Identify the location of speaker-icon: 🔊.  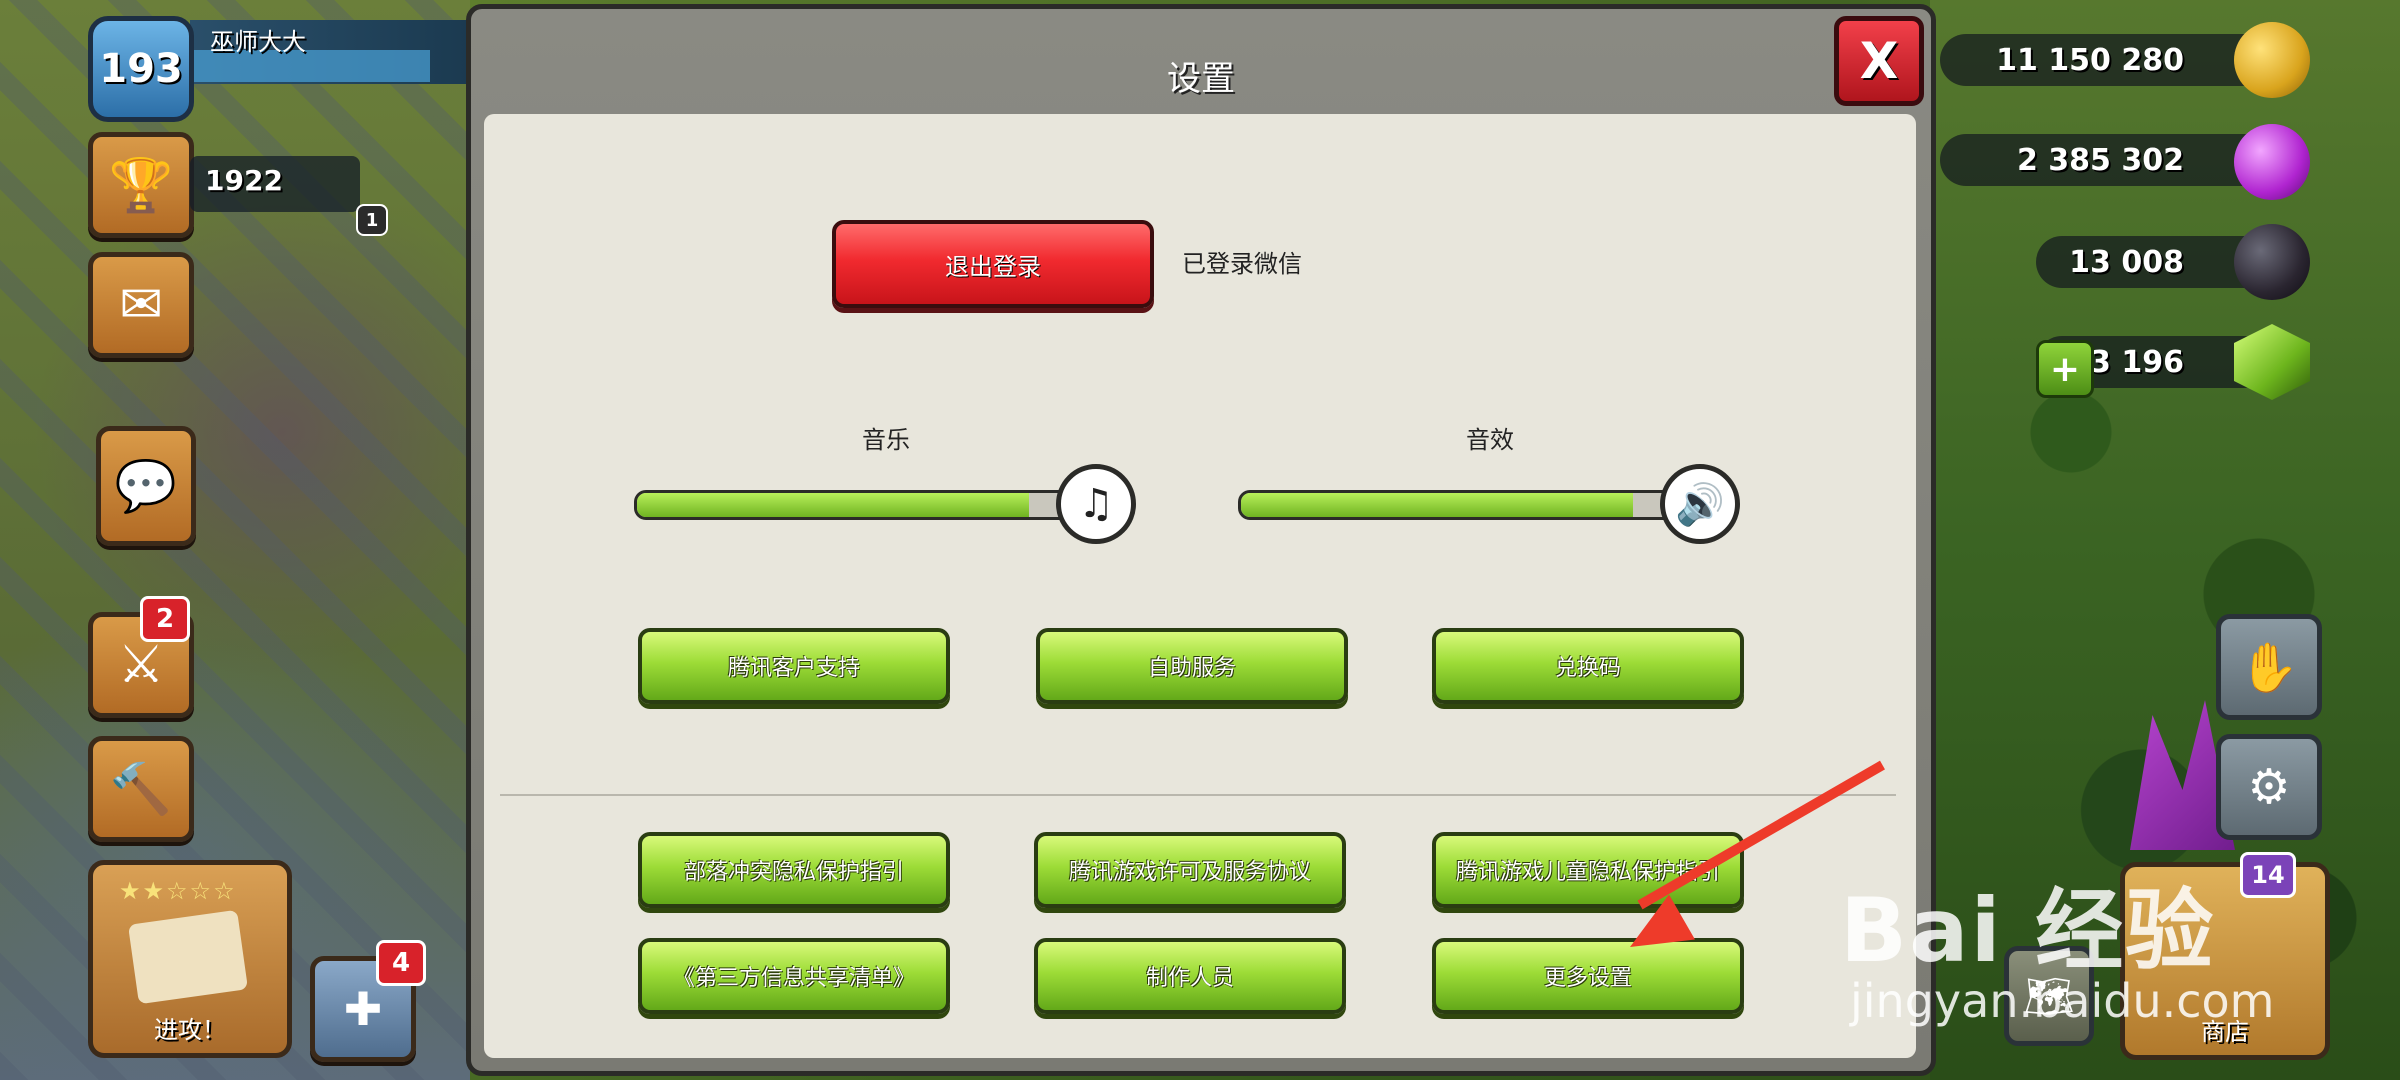
(1700, 504).